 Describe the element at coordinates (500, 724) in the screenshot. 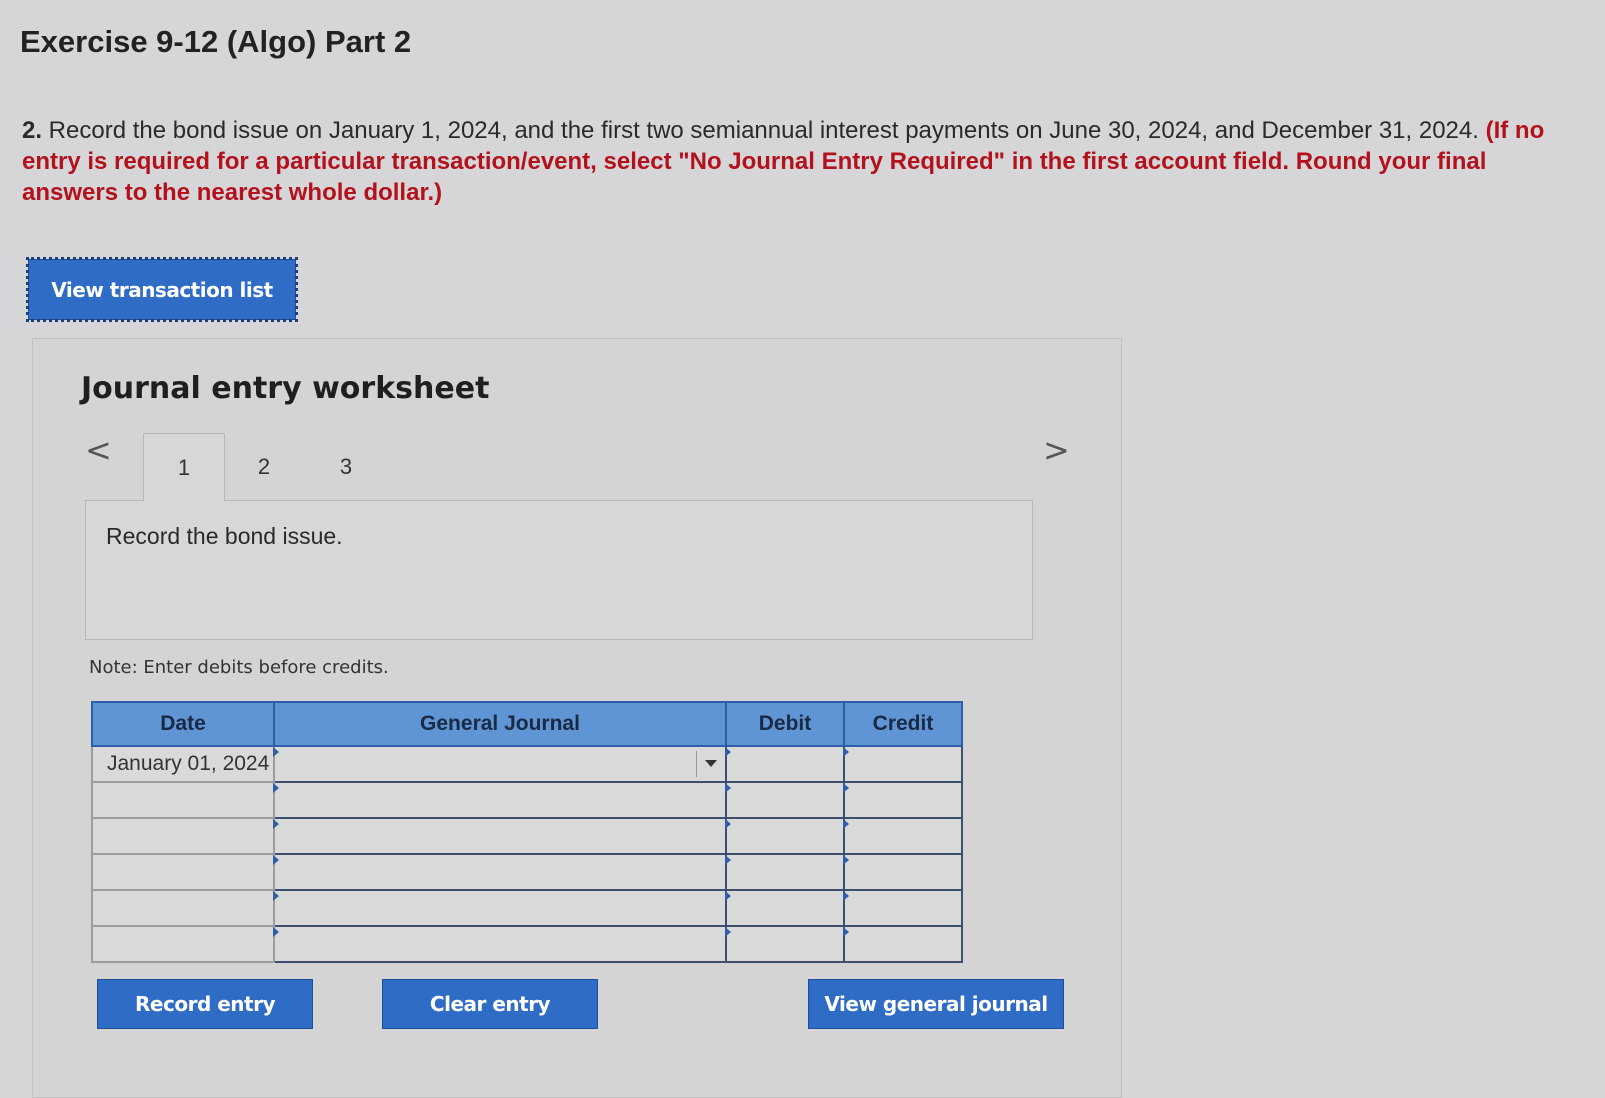

I see `general-journal-header: General Journal` at that location.